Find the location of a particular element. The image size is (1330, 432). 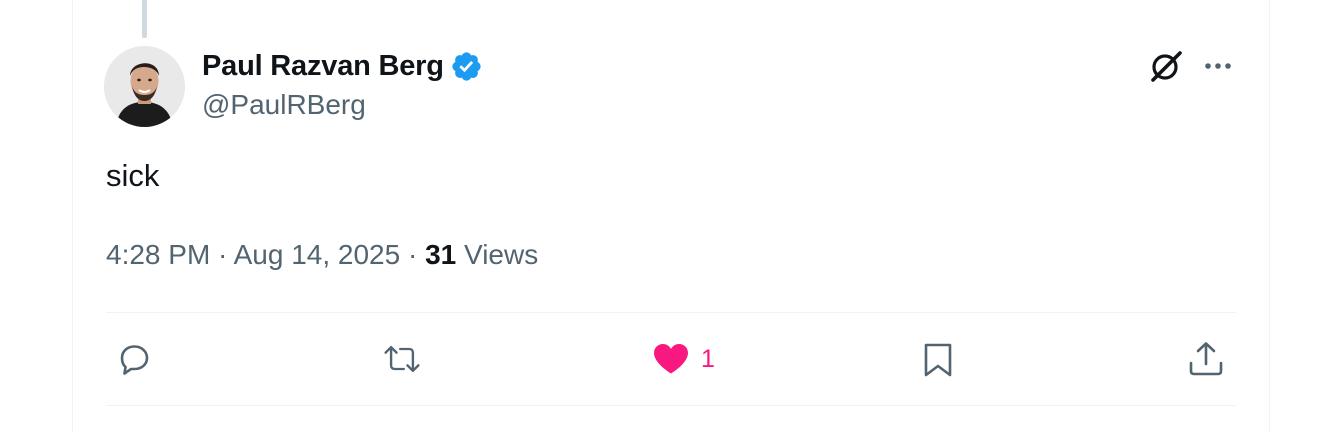

reply-button is located at coordinates (134, 359).